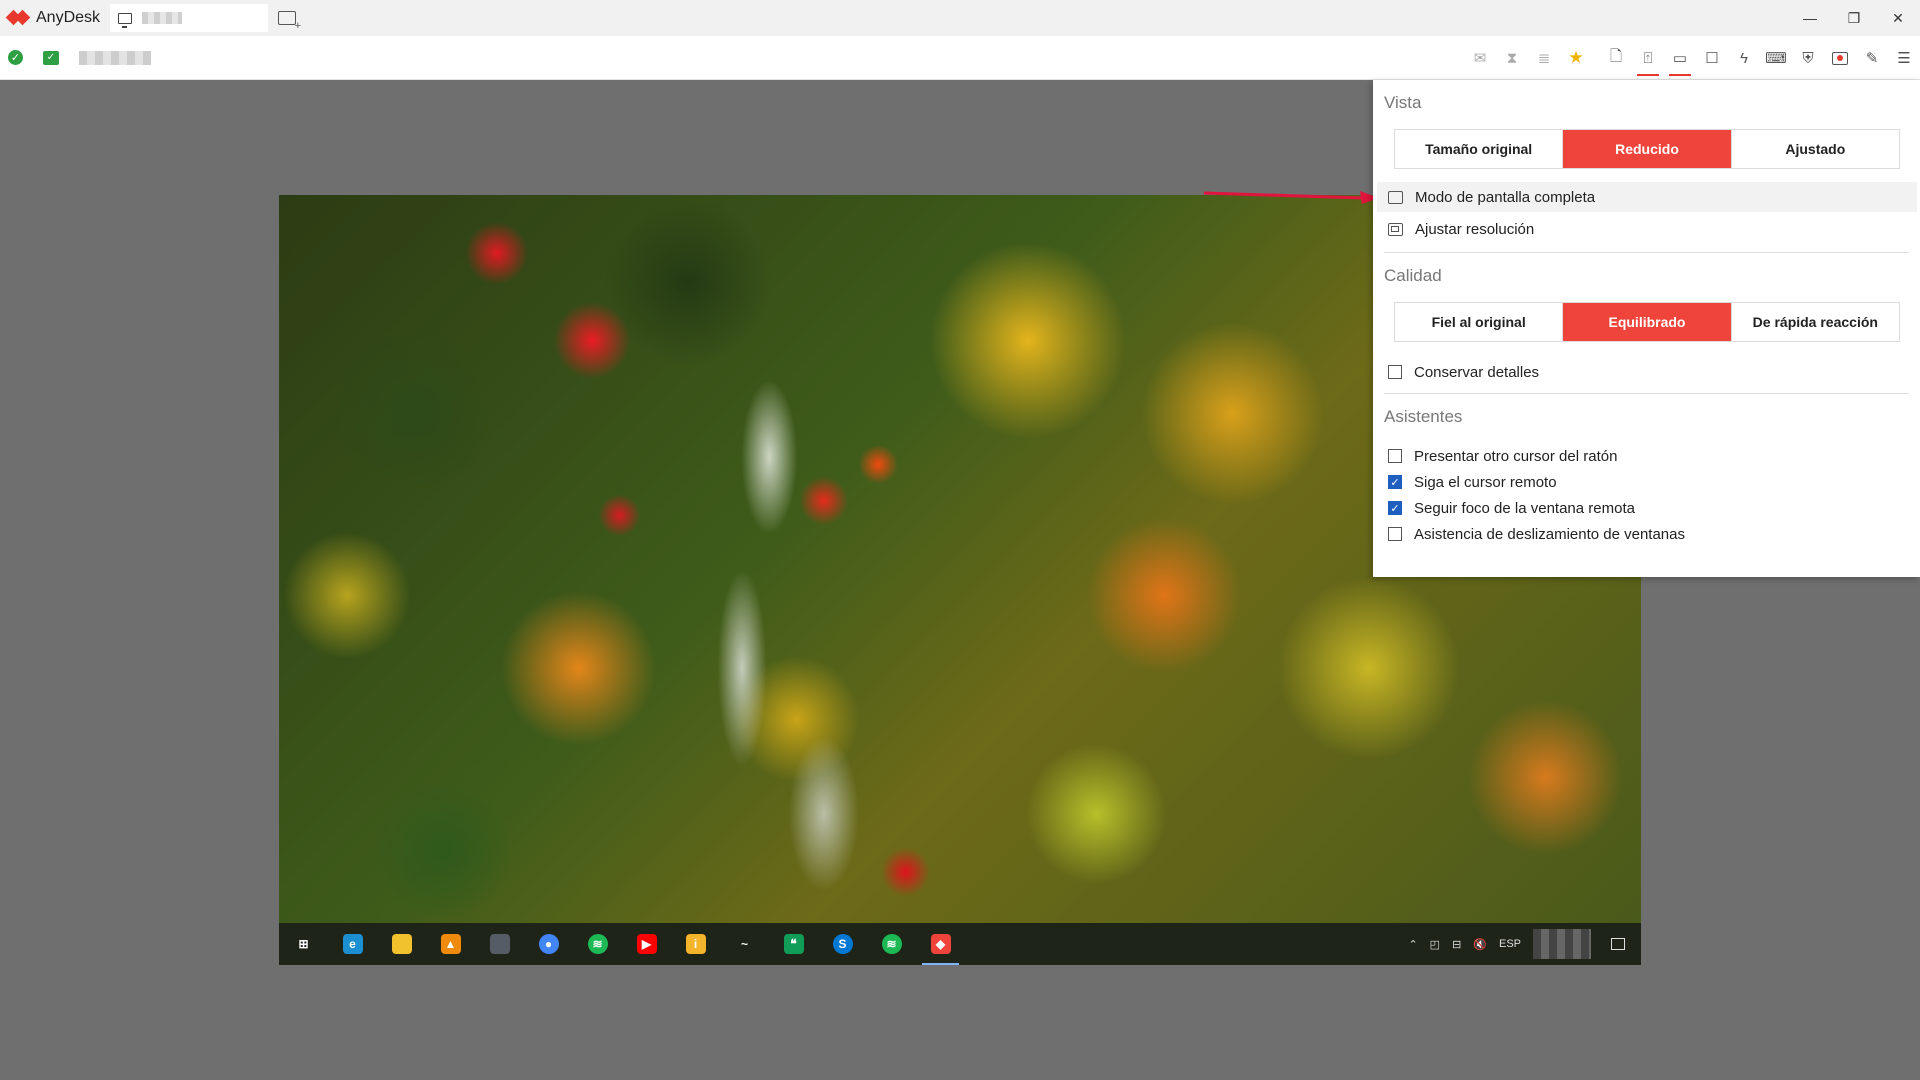 The image size is (1920, 1080). Describe the element at coordinates (960, 58) in the screenshot. I see `session-toolbar: ✓ ✓ ✉ ⧗ ≣ ★ 🗋 ⍐ ▭ ☐ ϟ ⌨ ⛨ ✎ ☰` at that location.